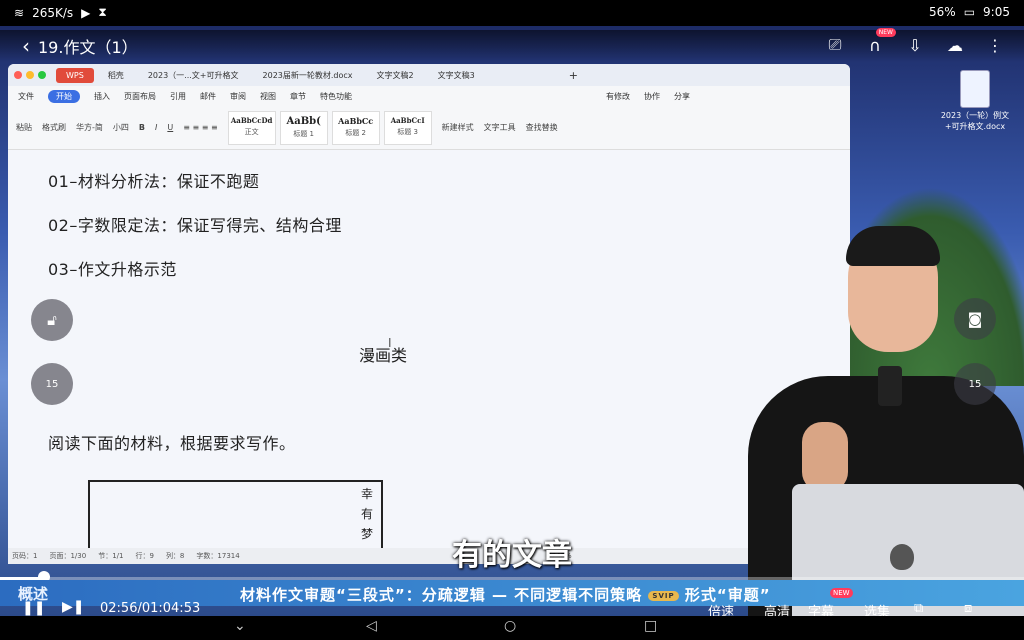 This screenshot has width=1024, height=640. What do you see at coordinates (24, 127) in the screenshot?
I see `paste-label: 粘贴` at bounding box center [24, 127].